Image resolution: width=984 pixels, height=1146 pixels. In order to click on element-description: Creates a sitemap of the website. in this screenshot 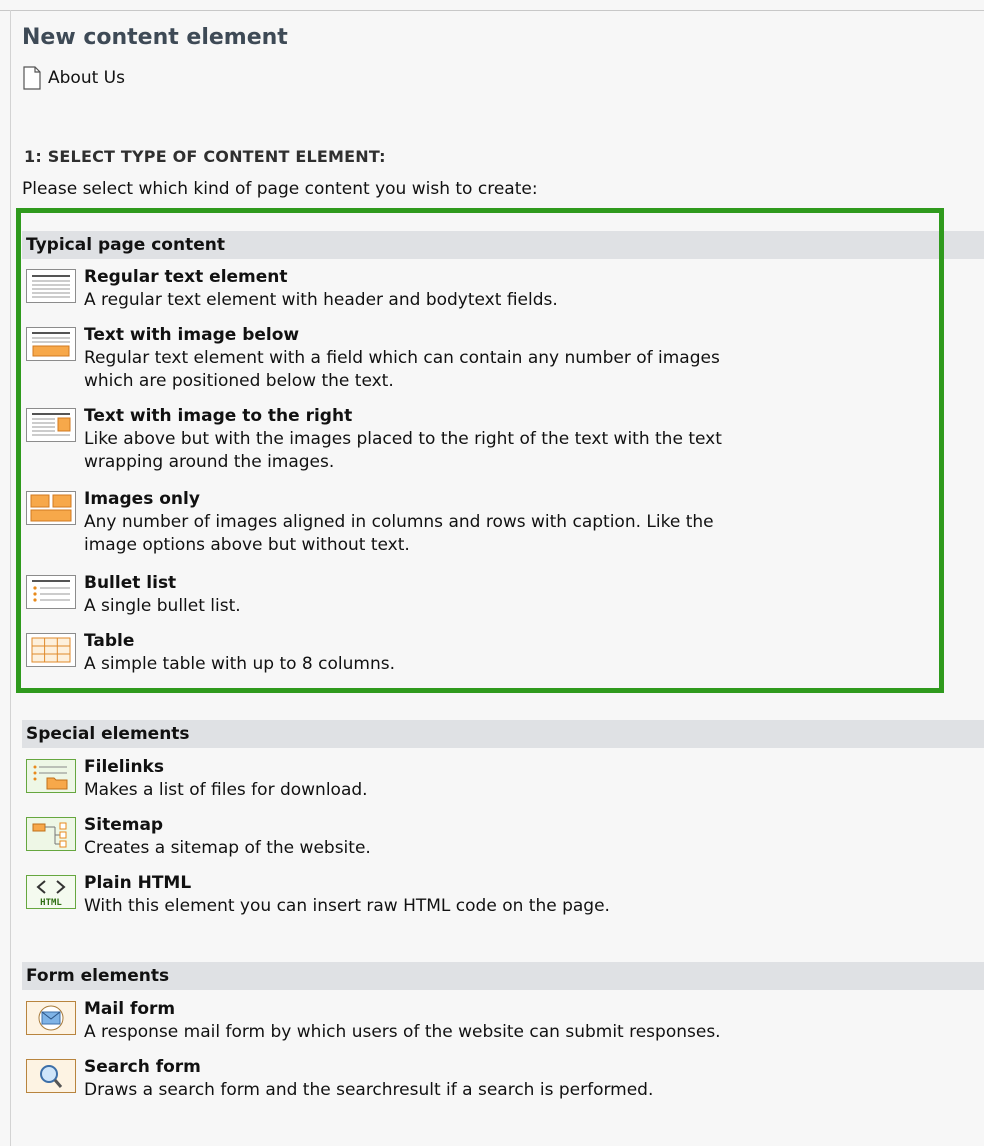, I will do `click(227, 848)`.